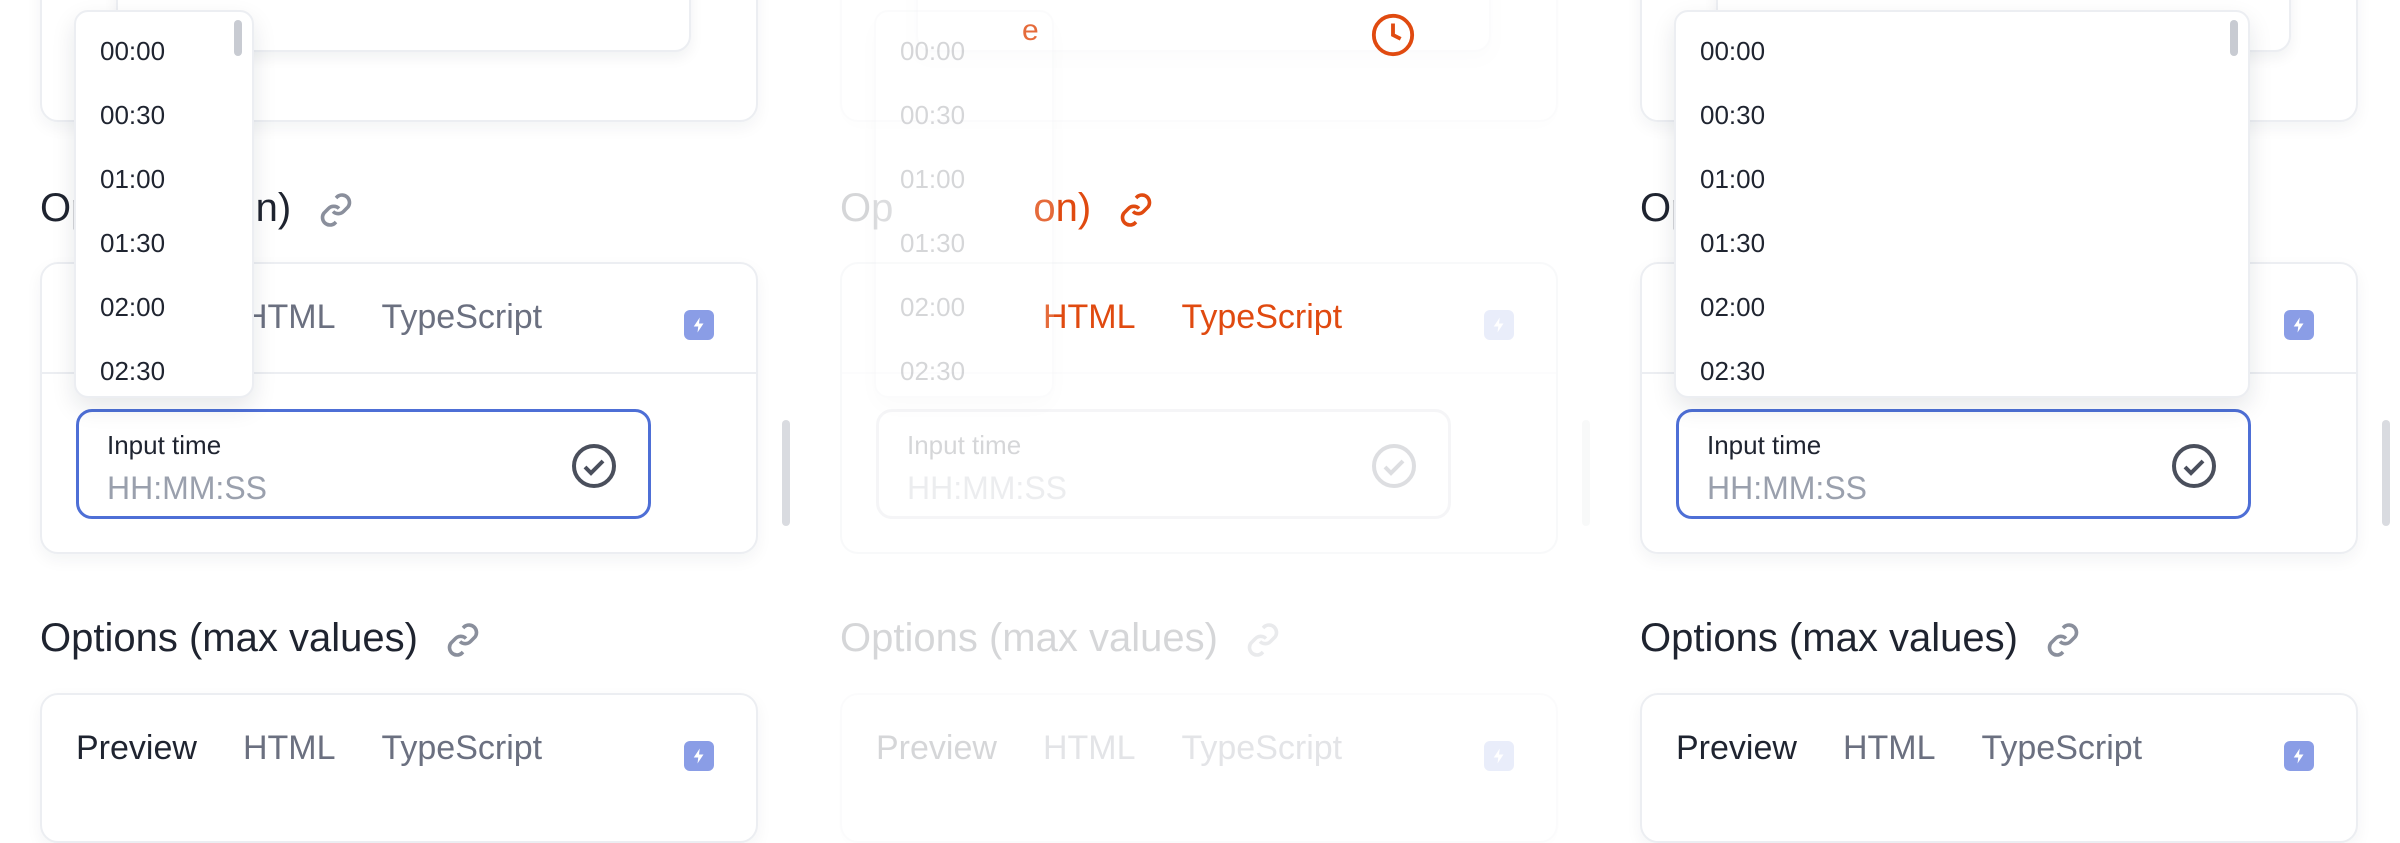 This screenshot has width=2400, height=843. What do you see at coordinates (296, 1) in the screenshot?
I see `field-label-fragment: e` at bounding box center [296, 1].